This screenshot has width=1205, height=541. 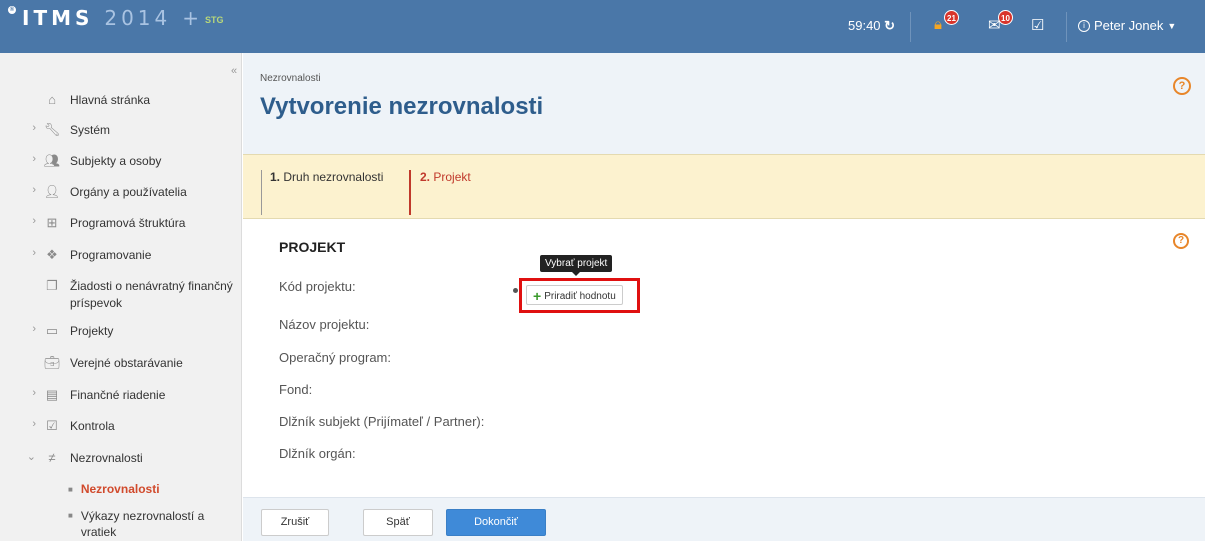 What do you see at coordinates (31, 457) in the screenshot?
I see `chevron-down-icon: ⌄` at bounding box center [31, 457].